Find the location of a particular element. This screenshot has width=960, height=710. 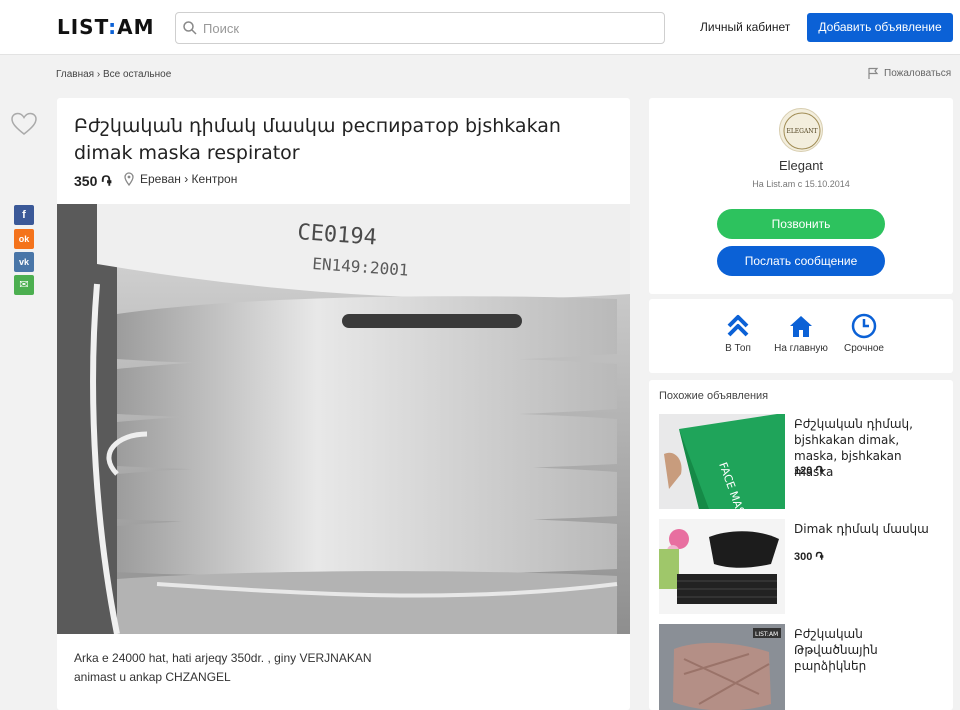

complain-link: Пожаловаться is located at coordinates (909, 73).